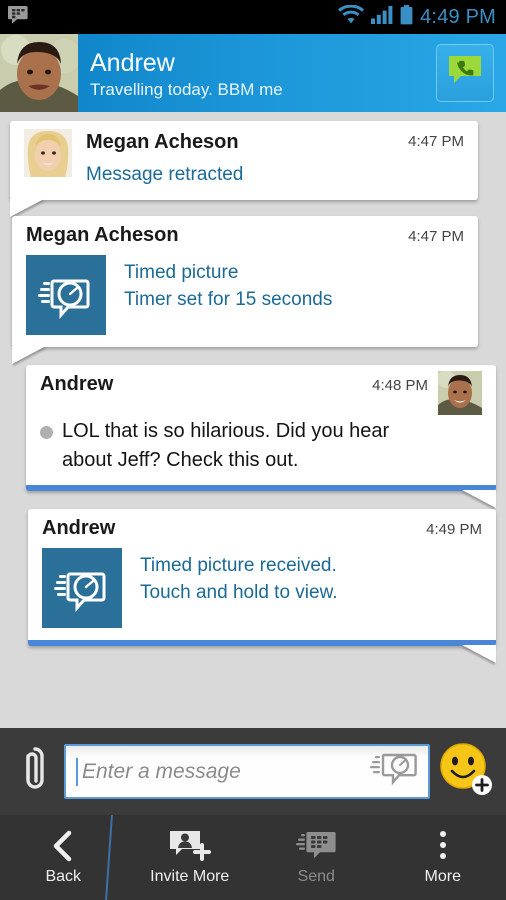  I want to click on chevron-left-icon, so click(63, 846).